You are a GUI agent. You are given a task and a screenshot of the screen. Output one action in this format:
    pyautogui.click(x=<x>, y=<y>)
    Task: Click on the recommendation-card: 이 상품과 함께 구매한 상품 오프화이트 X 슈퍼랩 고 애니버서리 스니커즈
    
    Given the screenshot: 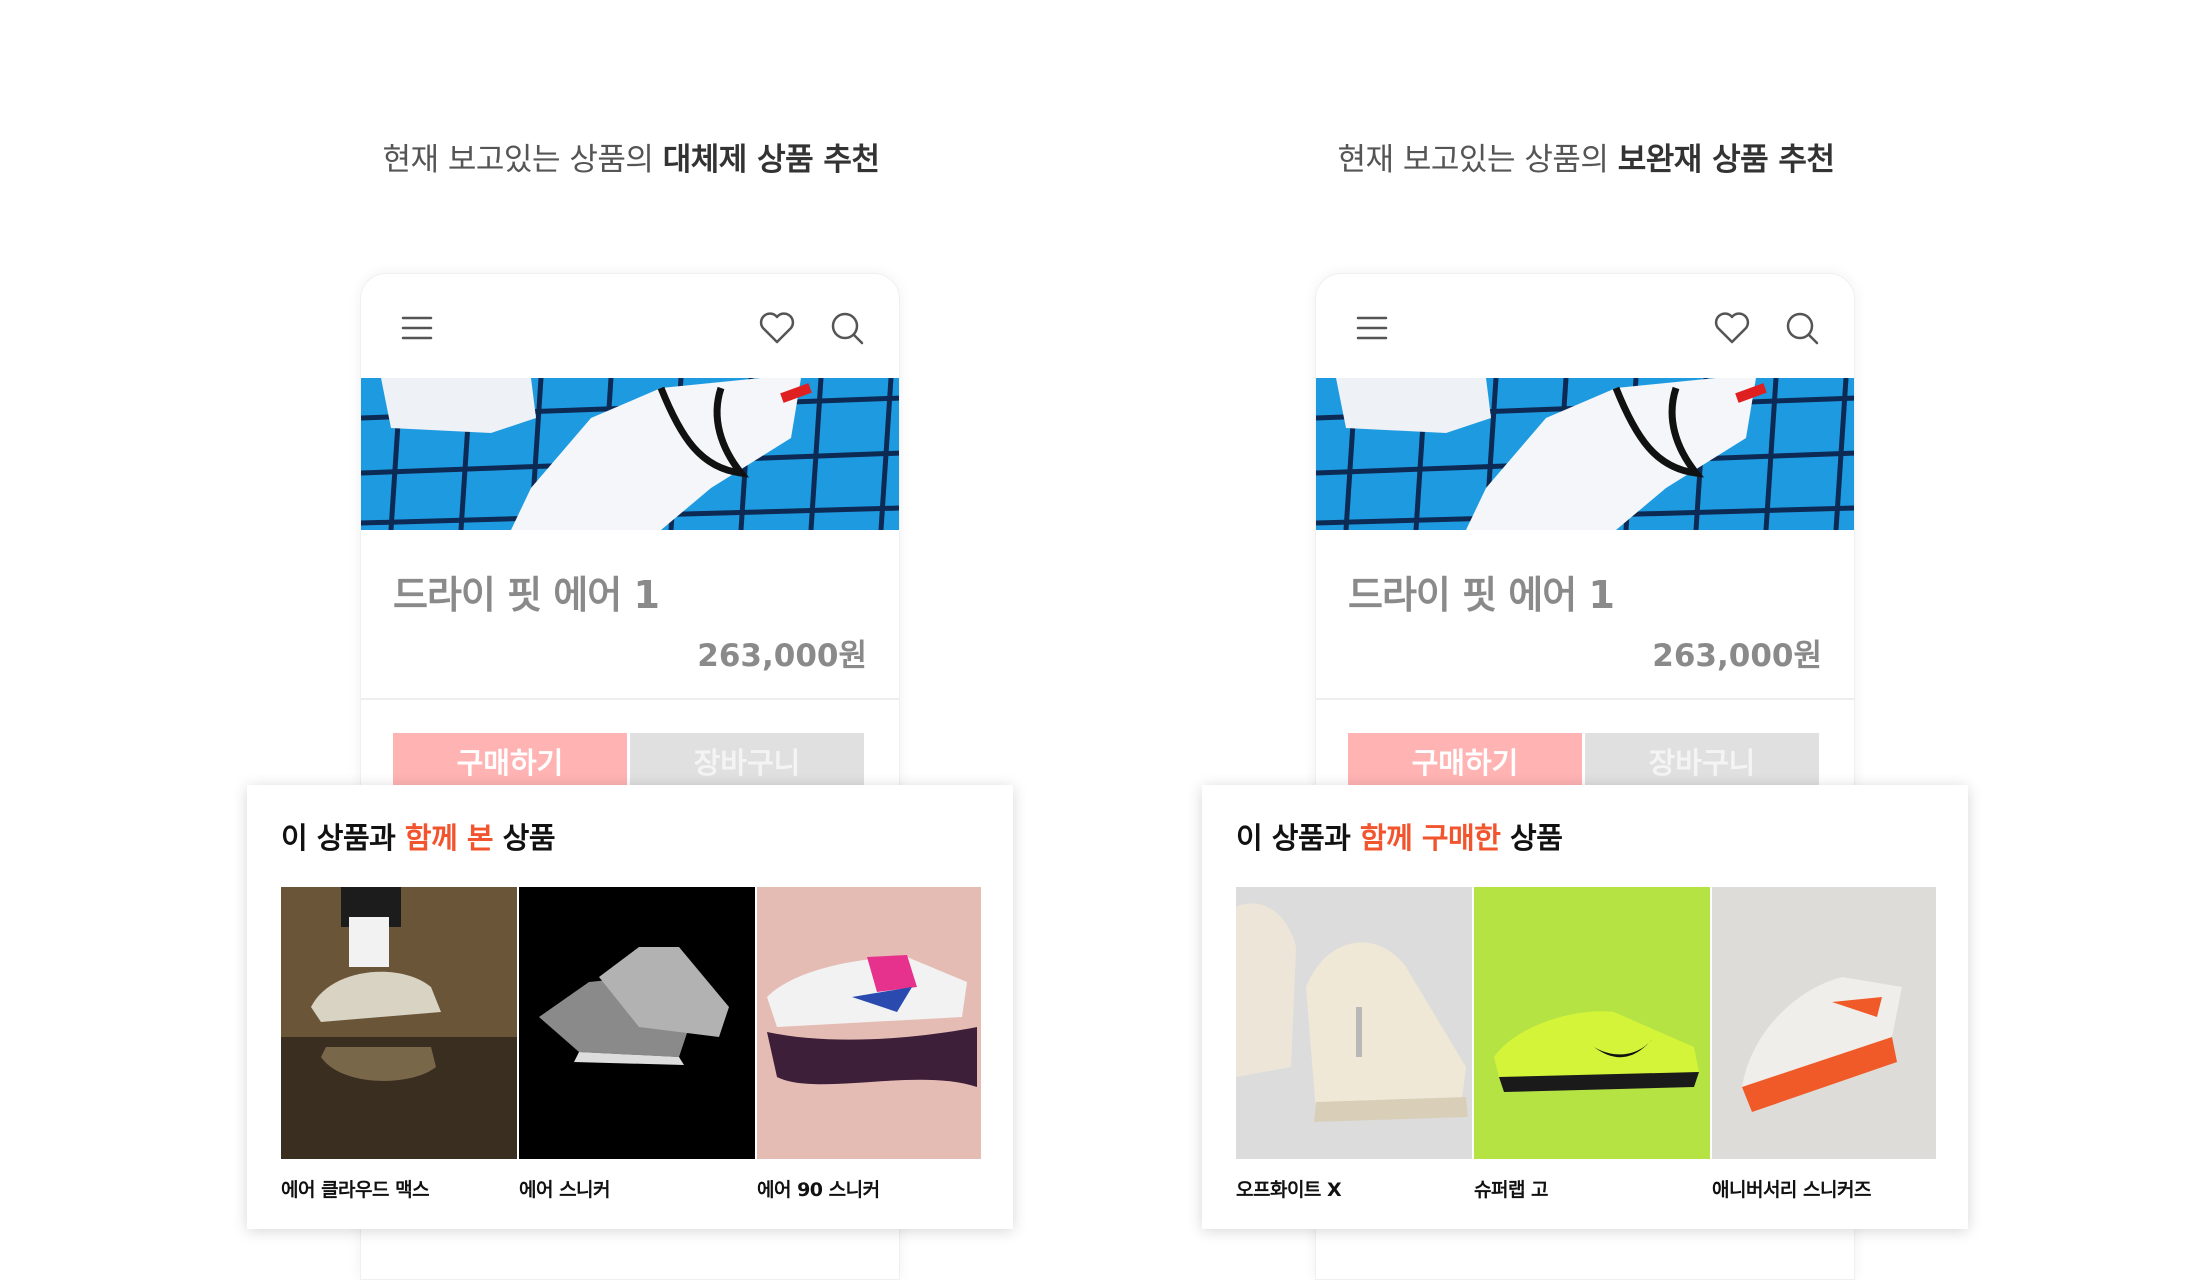 What is the action you would take?
    pyautogui.click(x=1585, y=1007)
    